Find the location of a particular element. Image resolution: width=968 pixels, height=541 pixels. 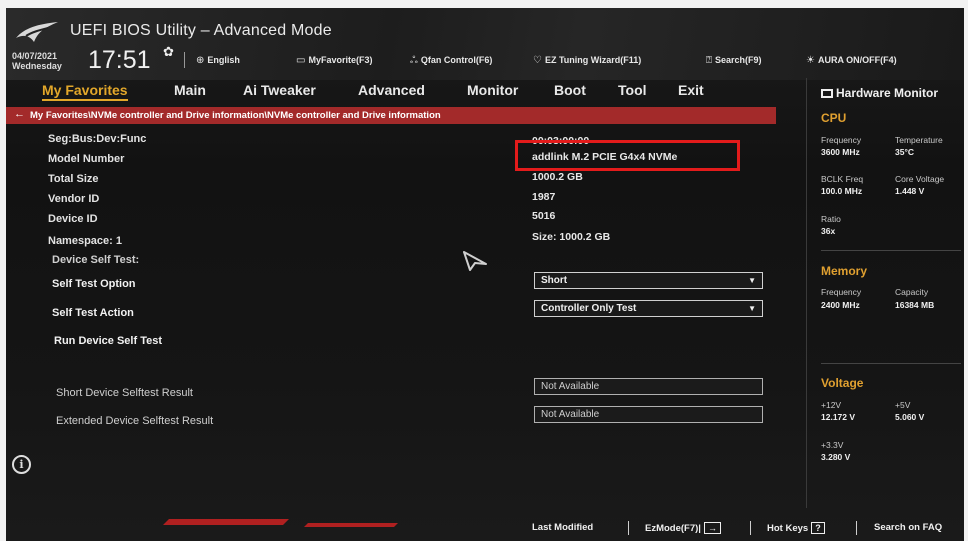

device-self-test-heading: Device Self Test: is located at coordinates (96, 260).